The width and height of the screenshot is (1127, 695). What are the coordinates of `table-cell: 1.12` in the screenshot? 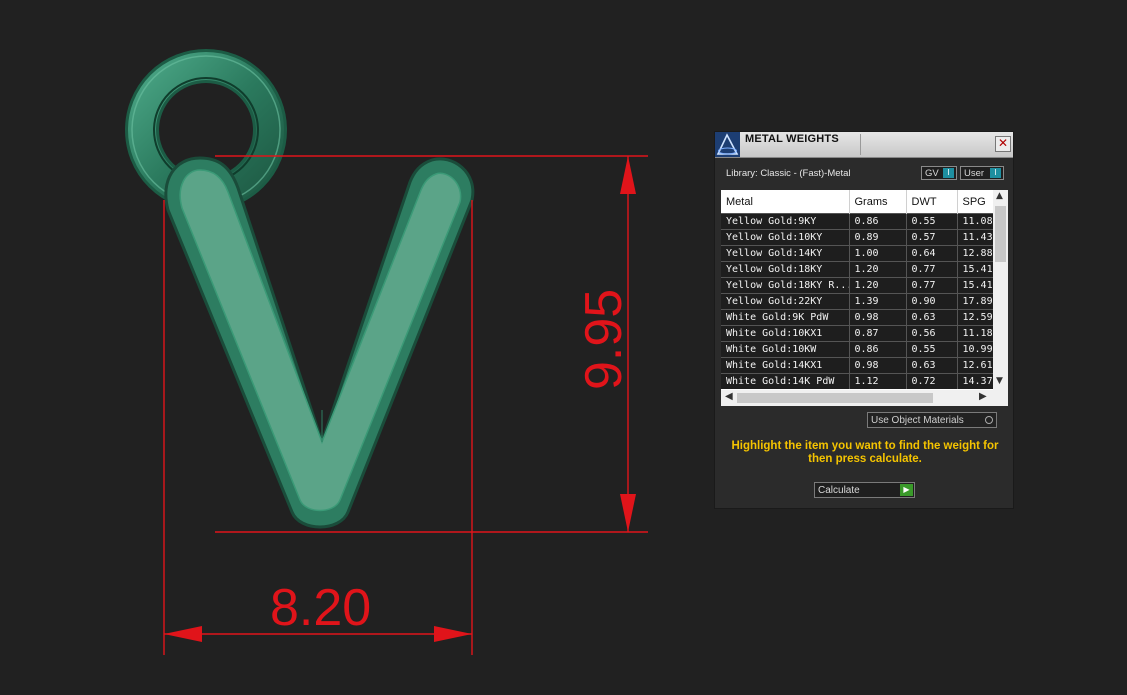 It's located at (878, 381).